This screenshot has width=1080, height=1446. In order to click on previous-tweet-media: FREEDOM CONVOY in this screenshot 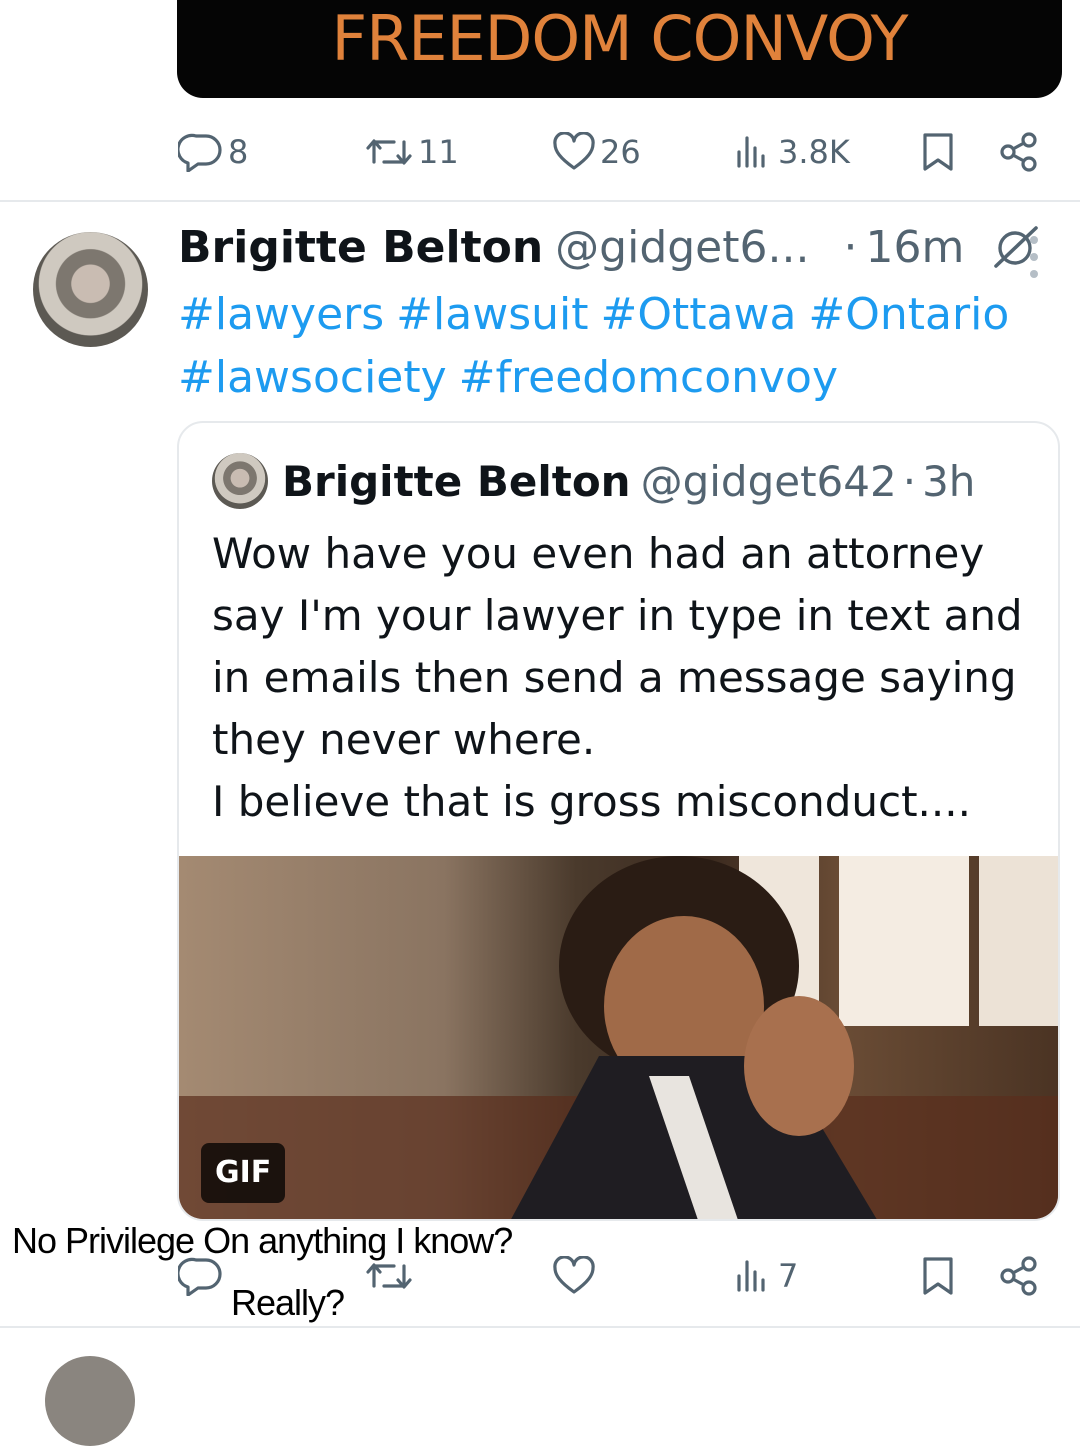, I will do `click(619, 49)`.